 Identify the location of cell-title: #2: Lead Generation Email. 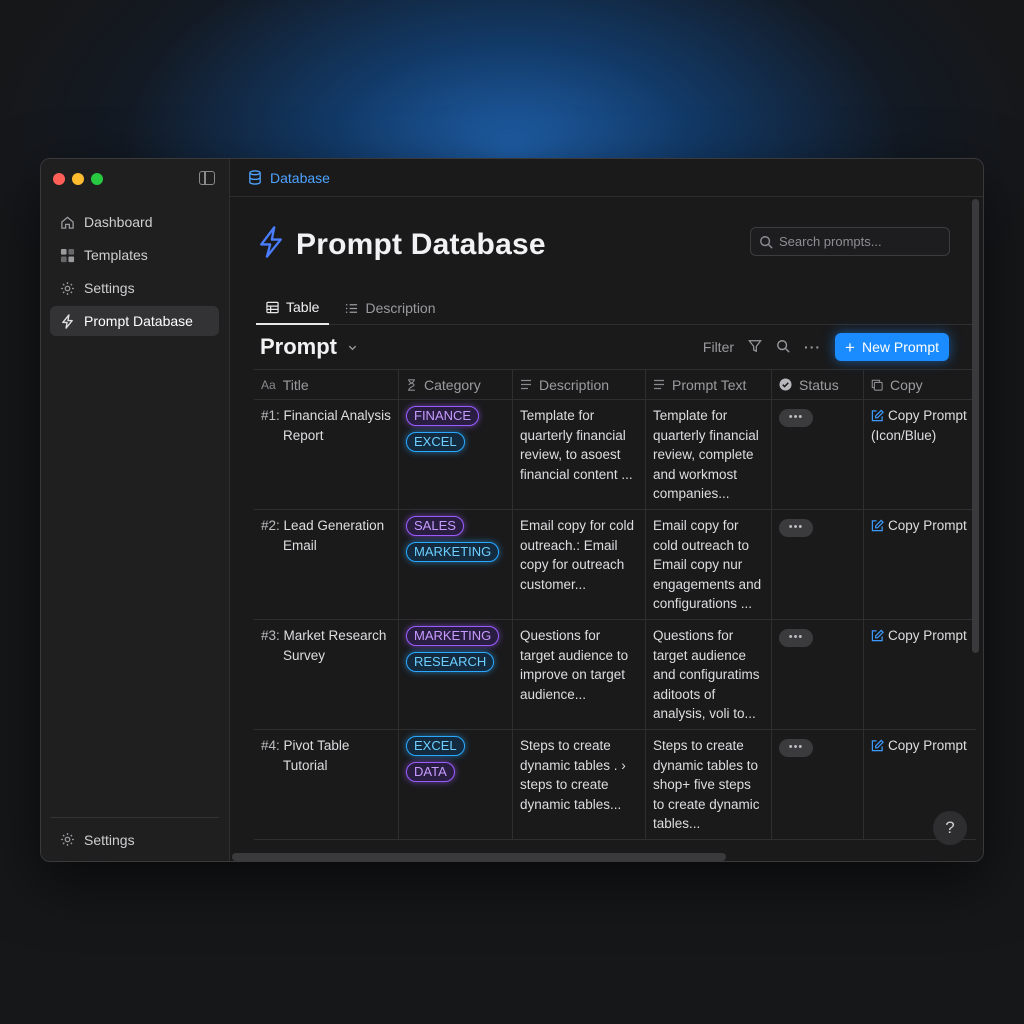
(326, 564).